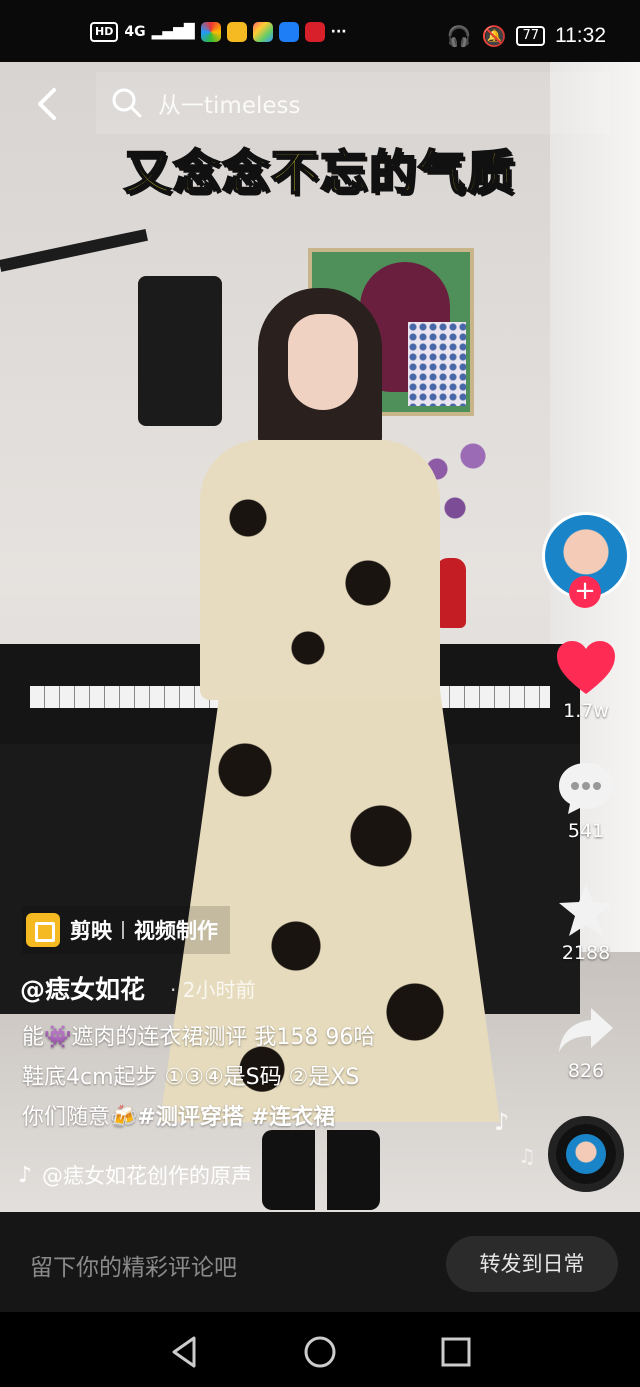 The width and height of the screenshot is (640, 1387). Describe the element at coordinates (527, 1156) in the screenshot. I see `music-note-icon: ♫` at that location.